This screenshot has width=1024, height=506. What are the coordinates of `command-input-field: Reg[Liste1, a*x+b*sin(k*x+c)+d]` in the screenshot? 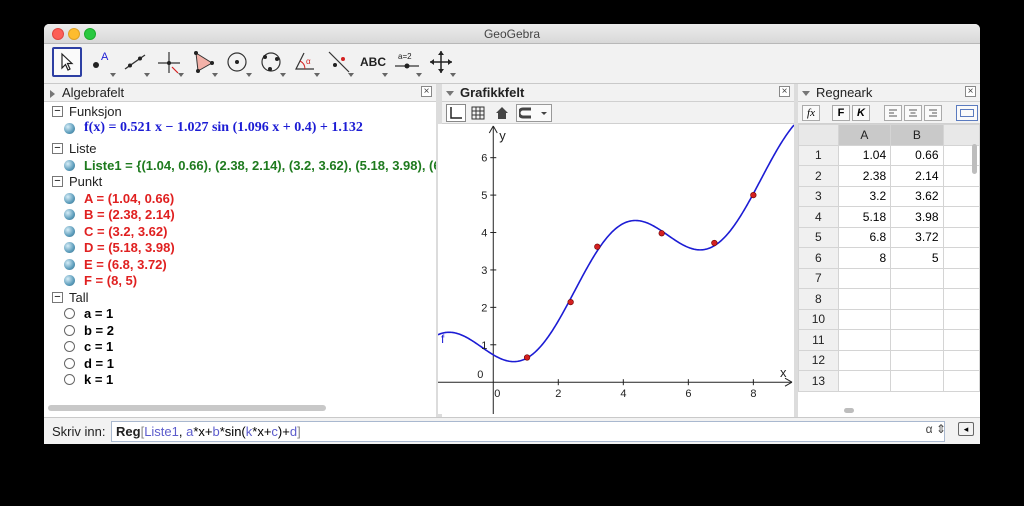 It's located at (528, 431).